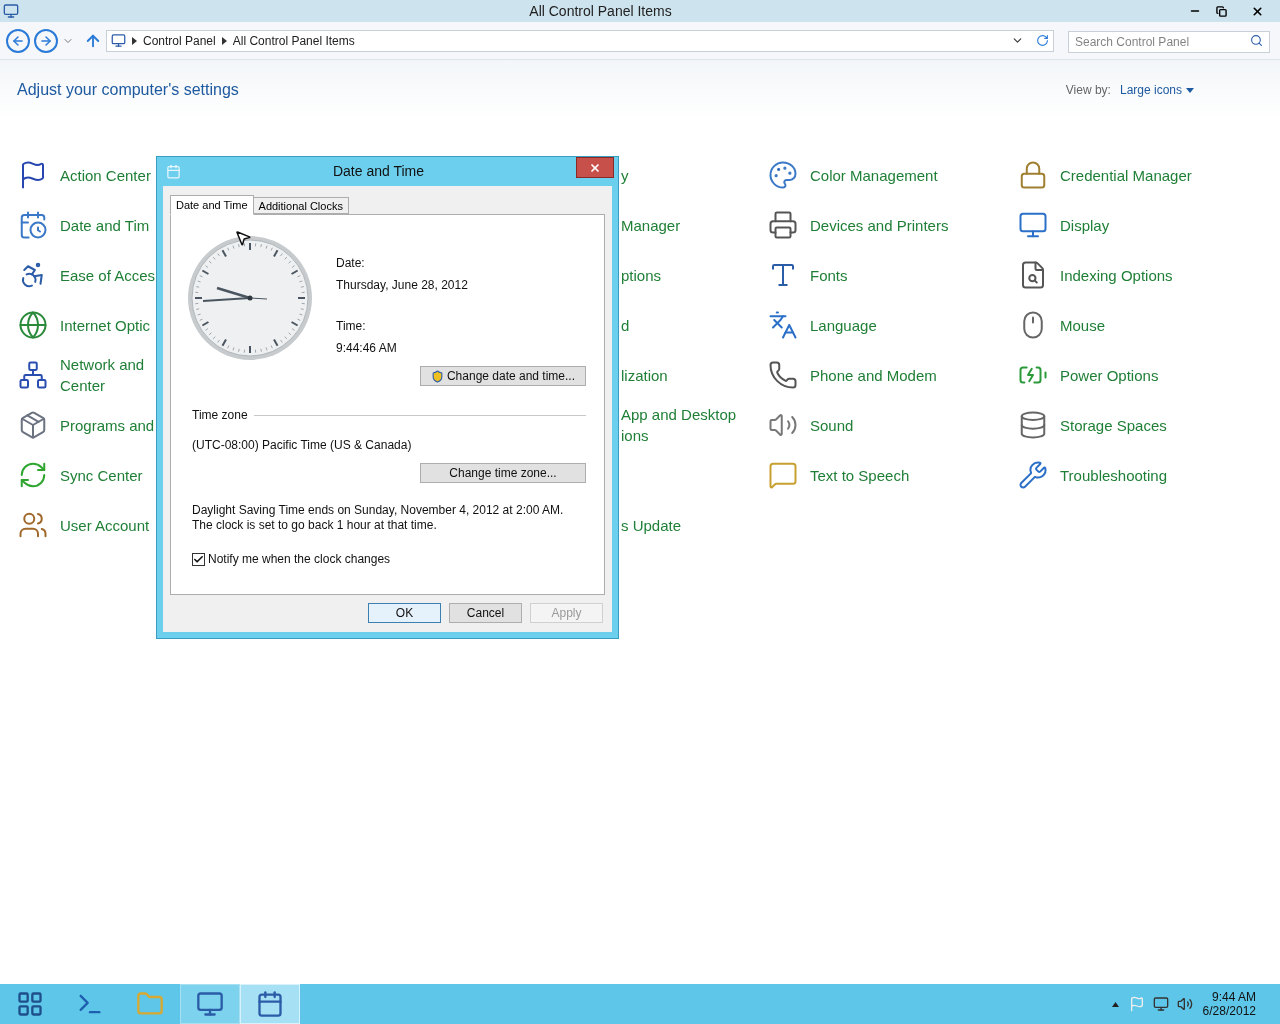  I want to click on time-label: Time:, so click(351, 326).